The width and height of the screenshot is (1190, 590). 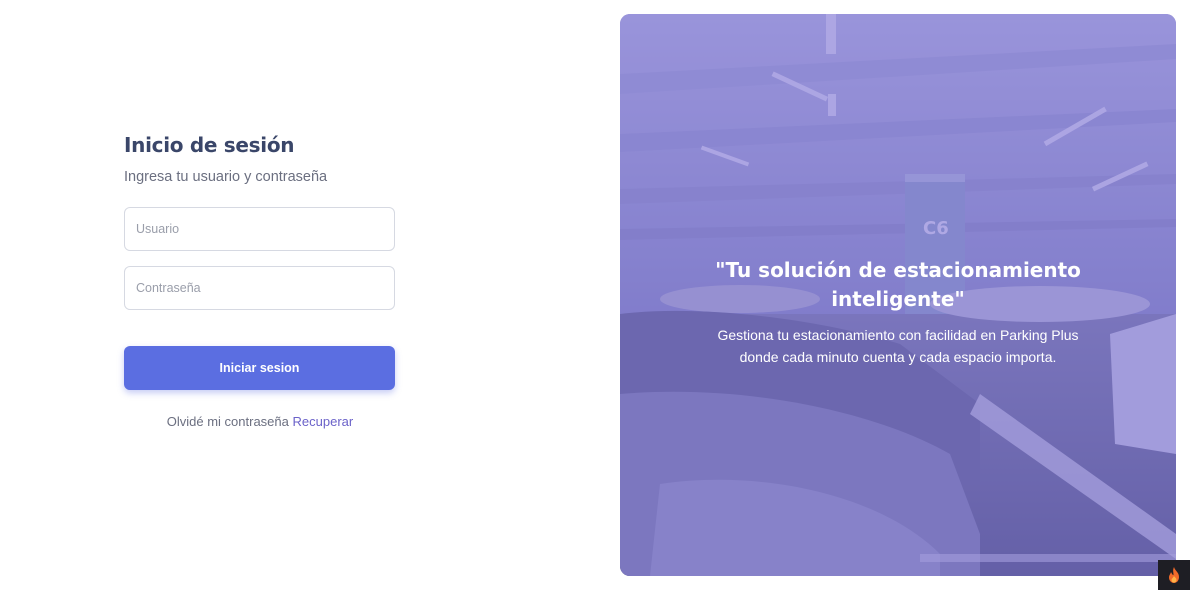 I want to click on forgot-password-text: Olvidé mi contraseña, so click(x=227, y=421).